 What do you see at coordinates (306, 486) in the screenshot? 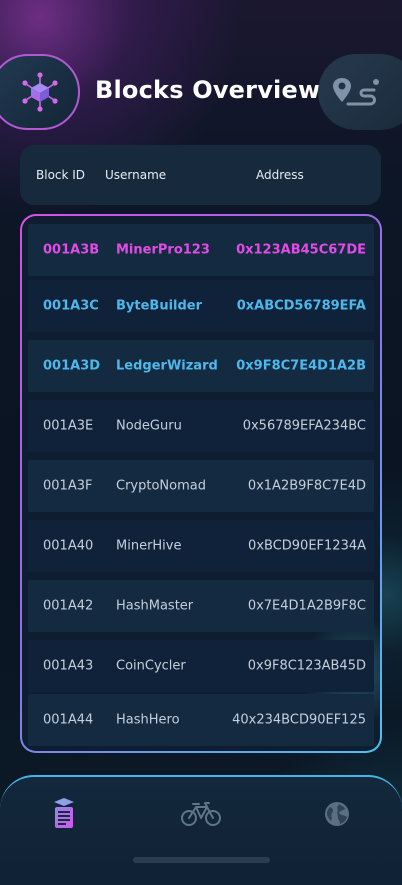
I see `address-cell: 0x1A2B9F8C7E4D` at bounding box center [306, 486].